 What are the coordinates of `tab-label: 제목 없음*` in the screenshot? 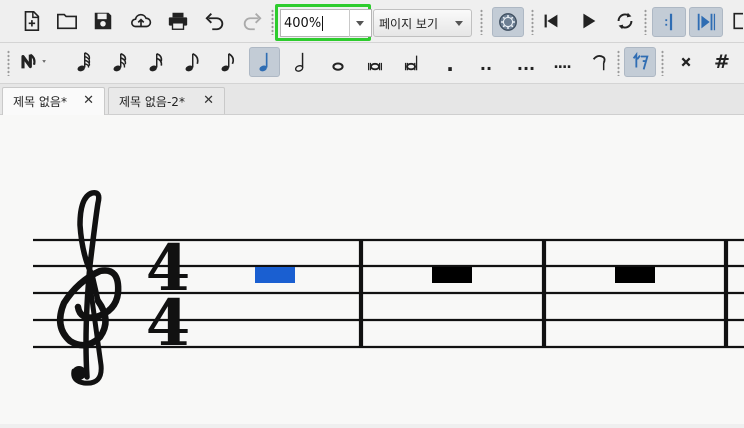 It's located at (40, 102).